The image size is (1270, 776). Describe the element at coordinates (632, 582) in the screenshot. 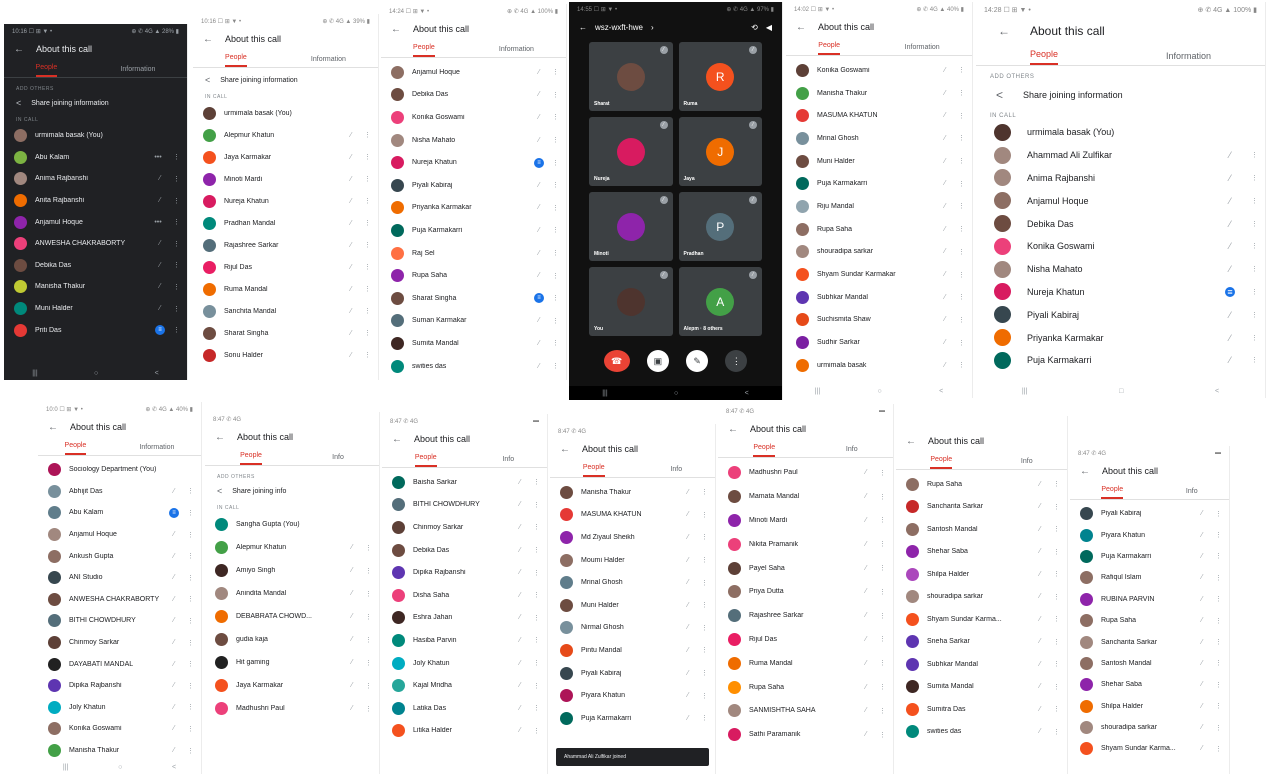

I see `participant-row: Mrinal Ghosh ⁄ ⋮` at that location.